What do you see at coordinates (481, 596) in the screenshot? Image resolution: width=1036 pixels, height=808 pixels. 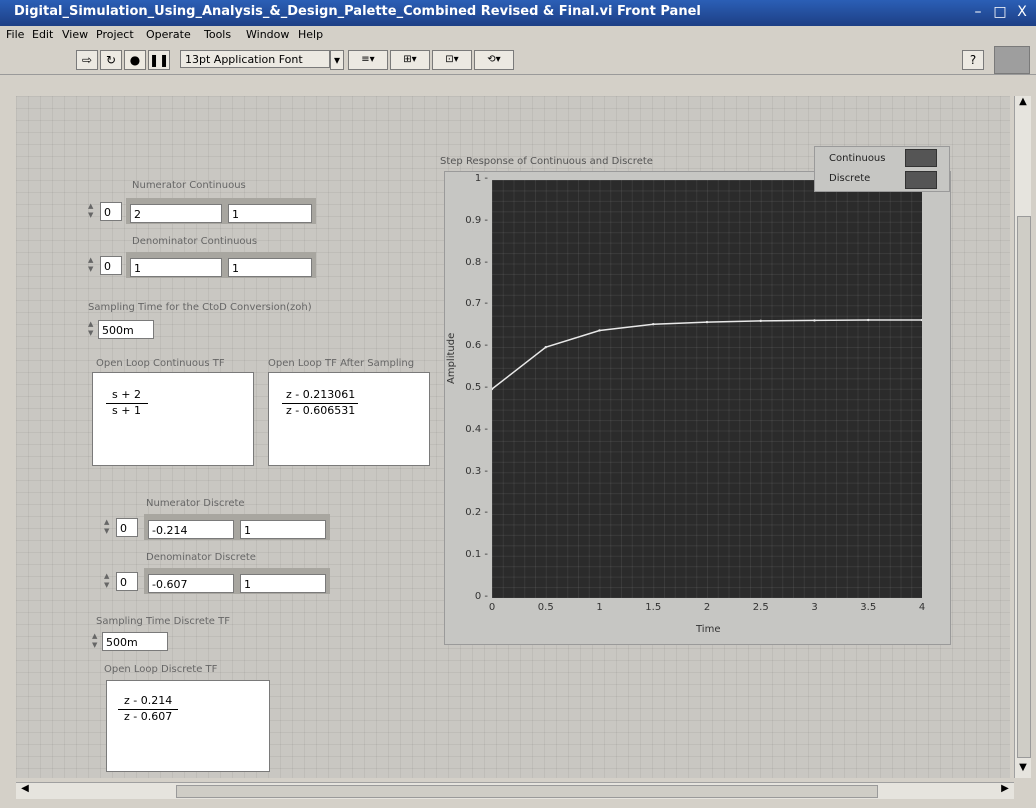 I see `y-tick-label: 0 -` at bounding box center [481, 596].